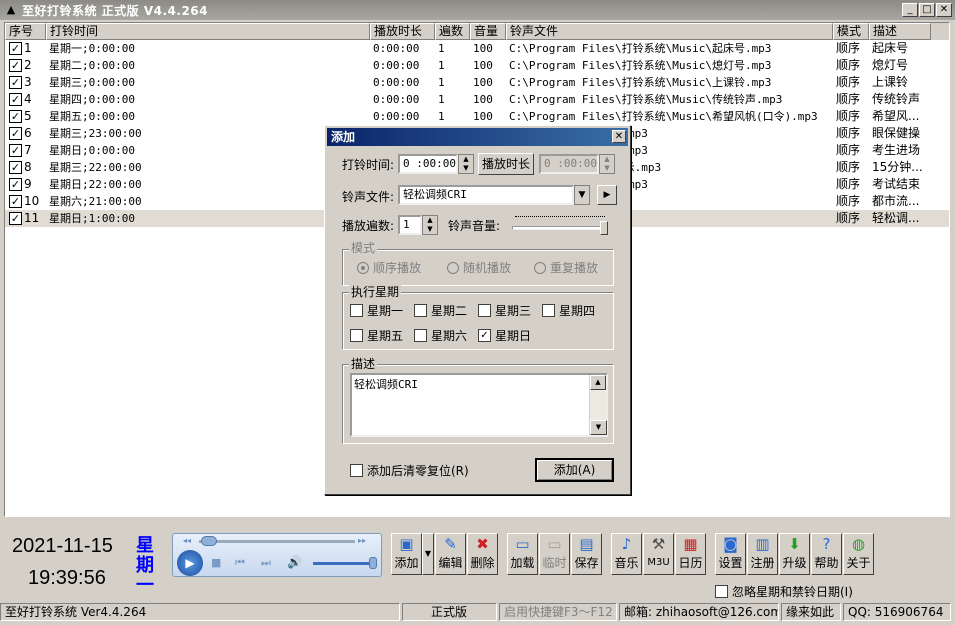  What do you see at coordinates (488, 31) in the screenshot?
I see `col-header-volume: 音量` at bounding box center [488, 31].